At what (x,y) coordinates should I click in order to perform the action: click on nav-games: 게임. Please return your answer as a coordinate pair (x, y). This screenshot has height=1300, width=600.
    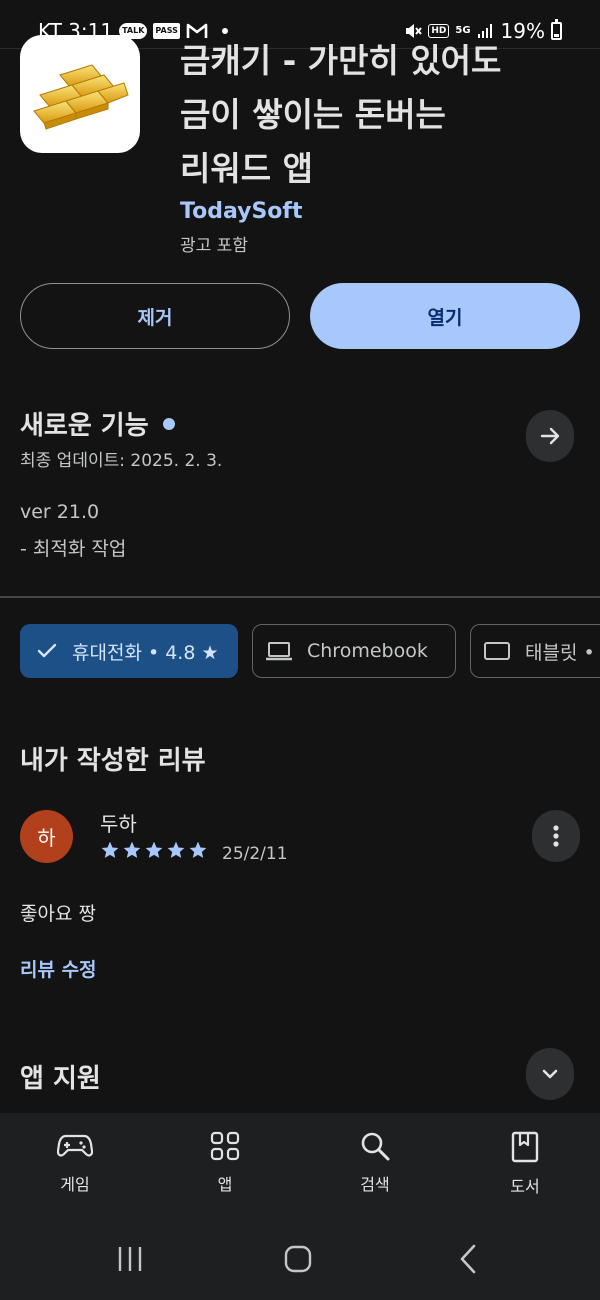
    Looking at the image, I should click on (75, 1163).